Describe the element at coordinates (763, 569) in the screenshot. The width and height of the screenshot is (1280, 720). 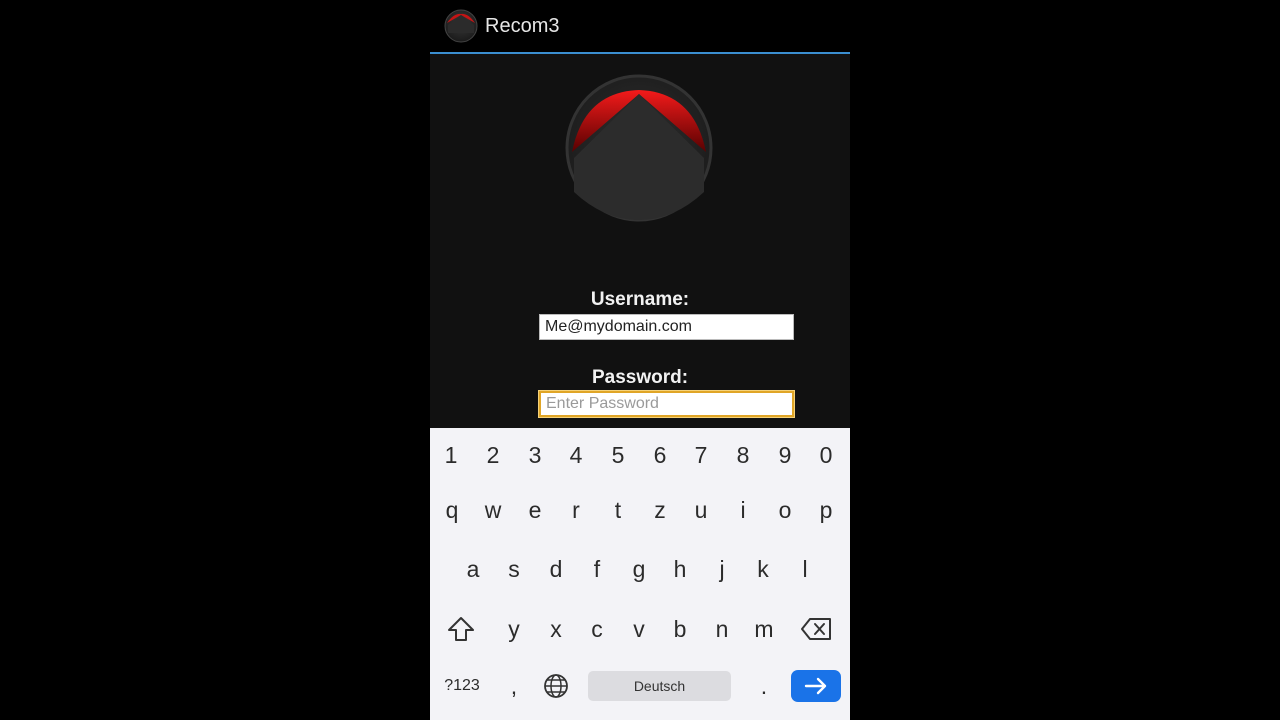
I see `key-k: k` at that location.